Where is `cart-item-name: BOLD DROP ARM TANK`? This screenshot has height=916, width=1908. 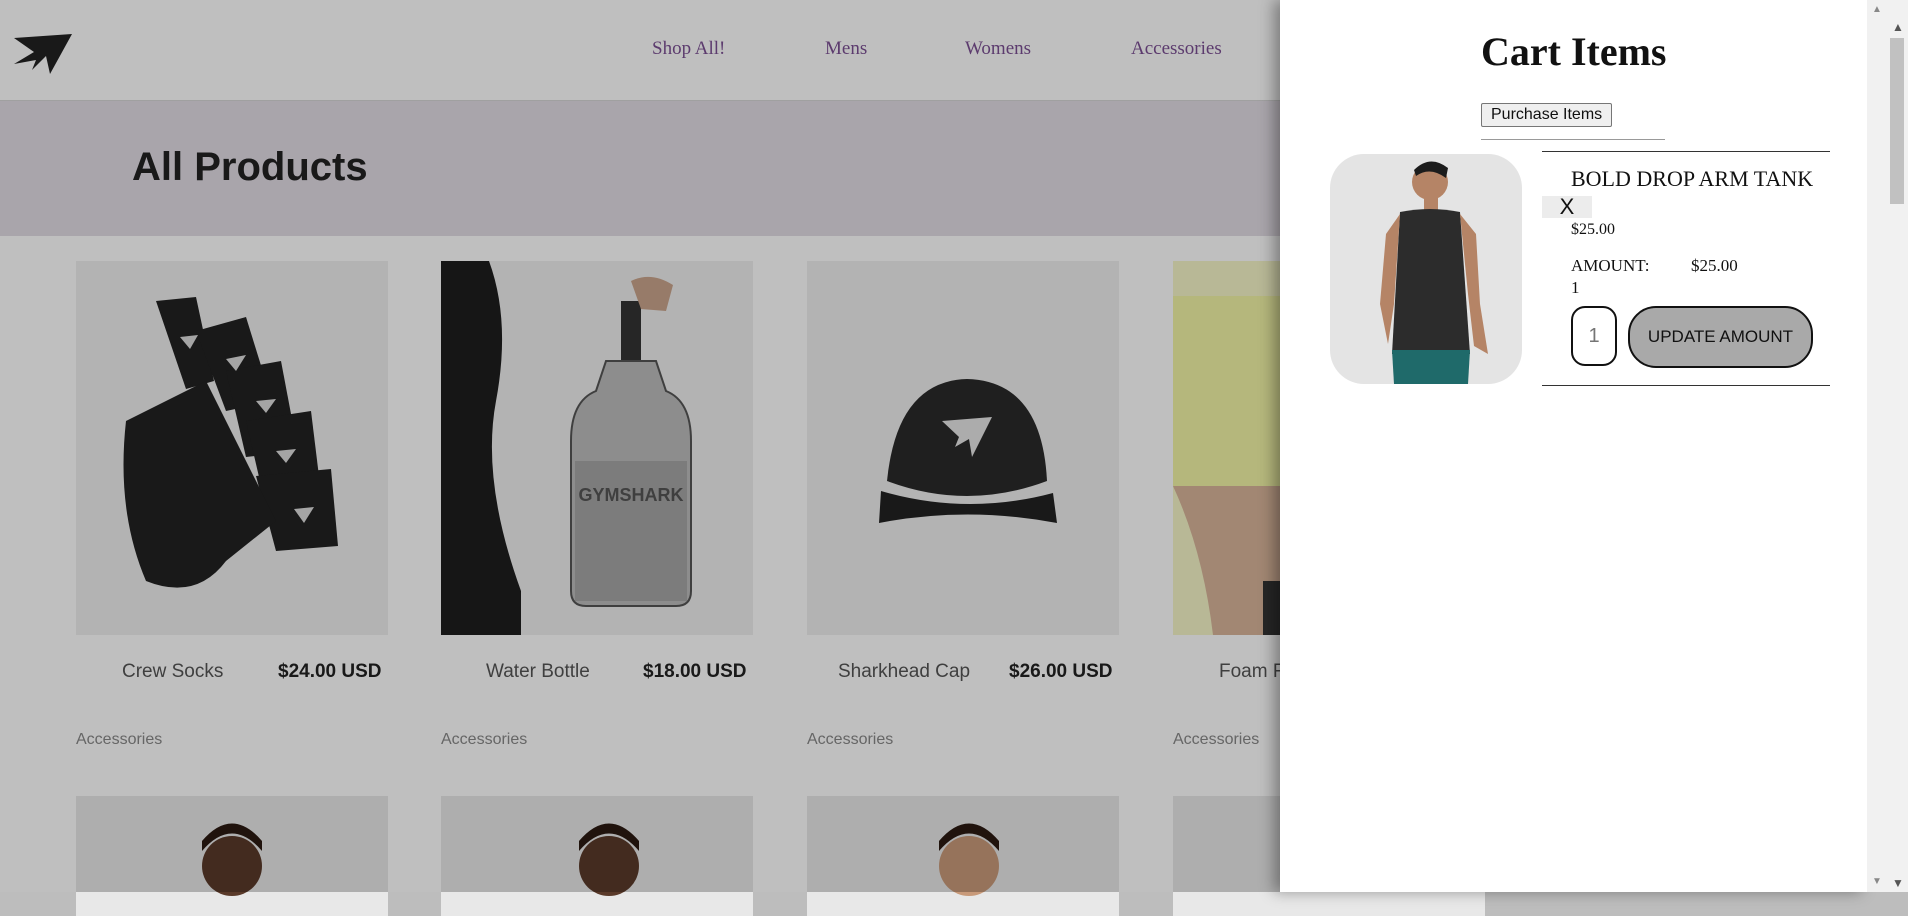
cart-item-name: BOLD DROP ARM TANK is located at coordinates (1692, 178).